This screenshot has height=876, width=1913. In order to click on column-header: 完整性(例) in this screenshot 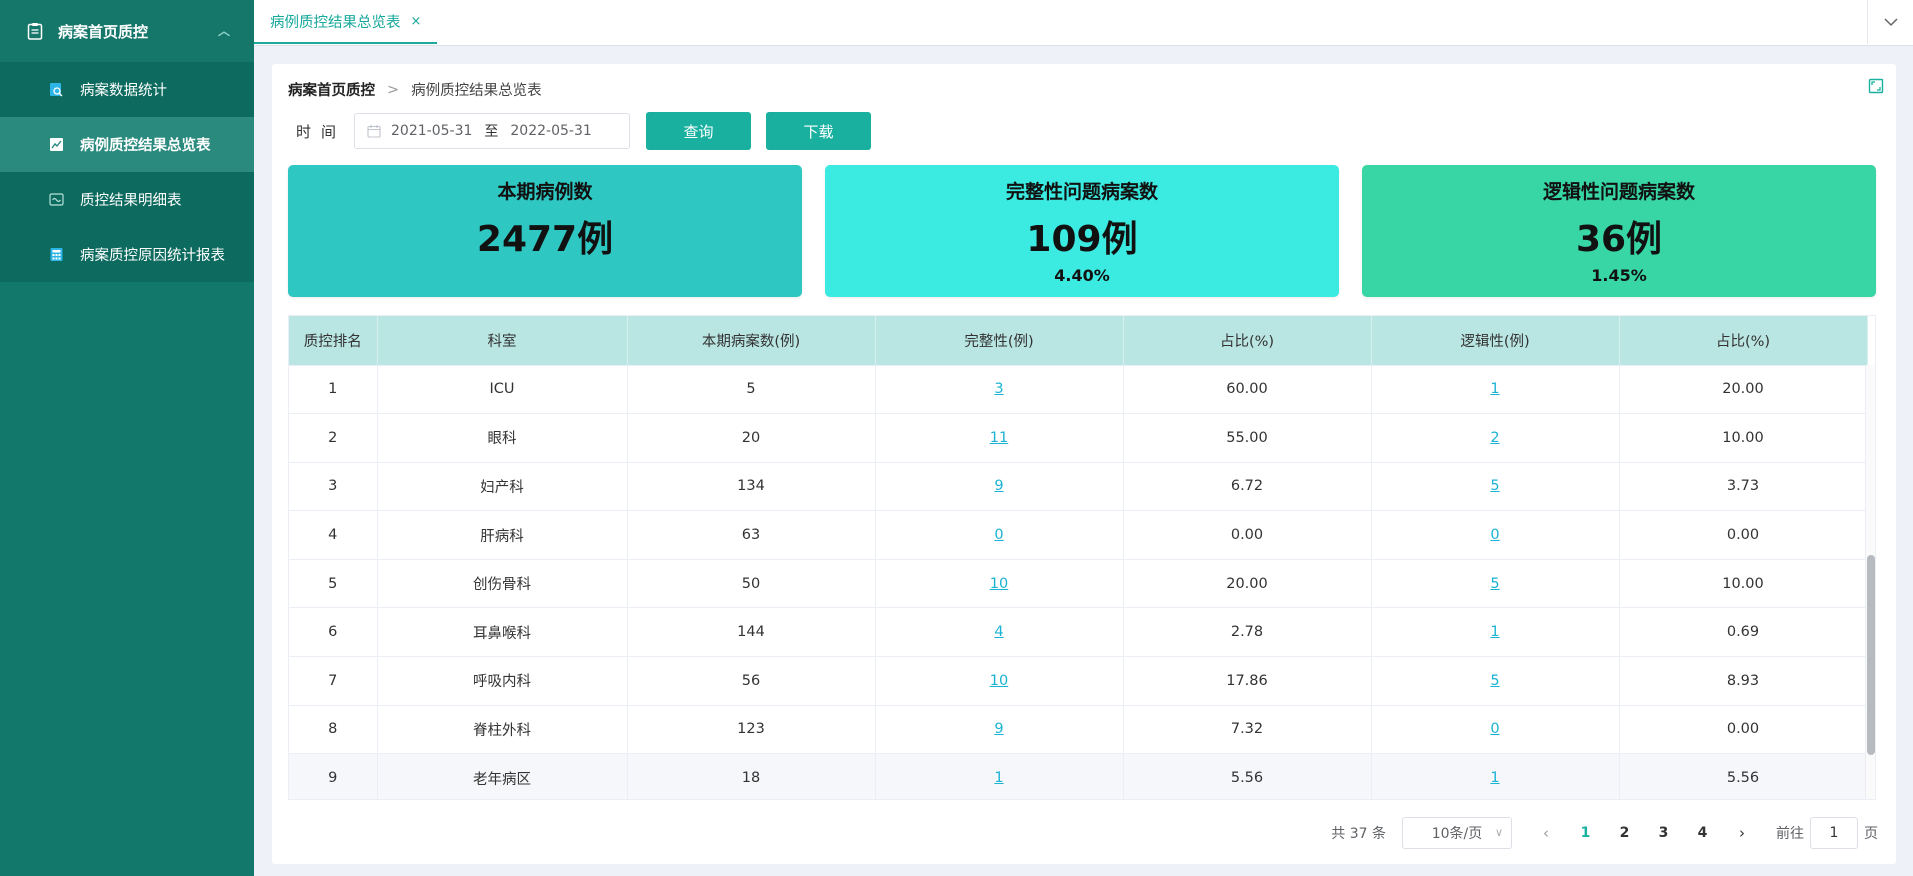, I will do `click(999, 340)`.